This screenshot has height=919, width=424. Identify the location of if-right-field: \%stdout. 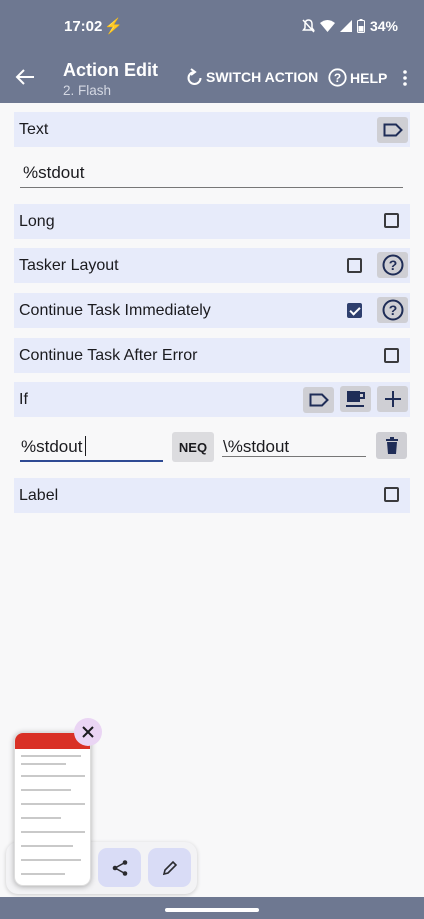
(294, 446).